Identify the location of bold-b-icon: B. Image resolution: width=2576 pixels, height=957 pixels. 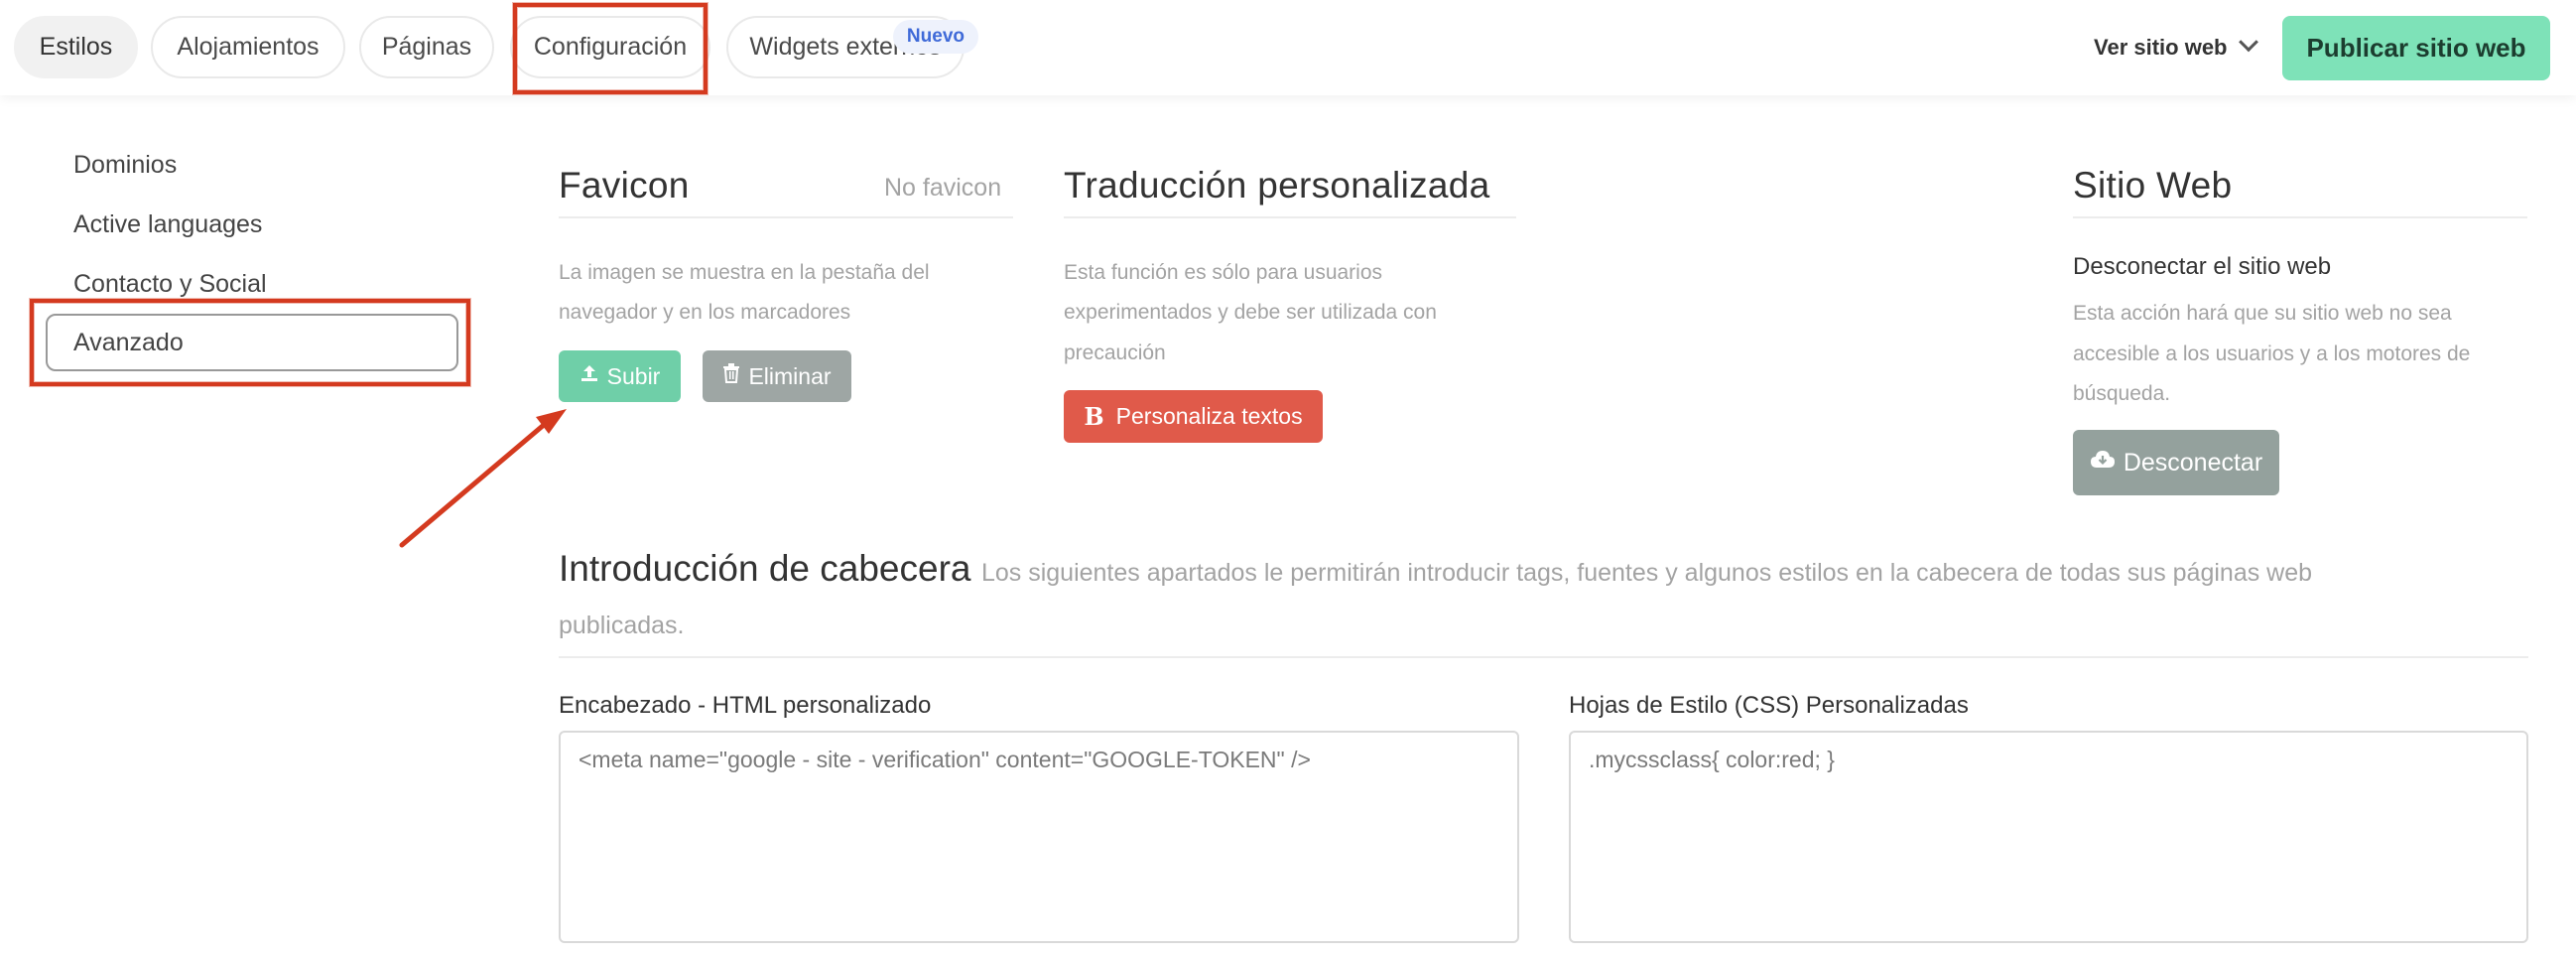
(1094, 417).